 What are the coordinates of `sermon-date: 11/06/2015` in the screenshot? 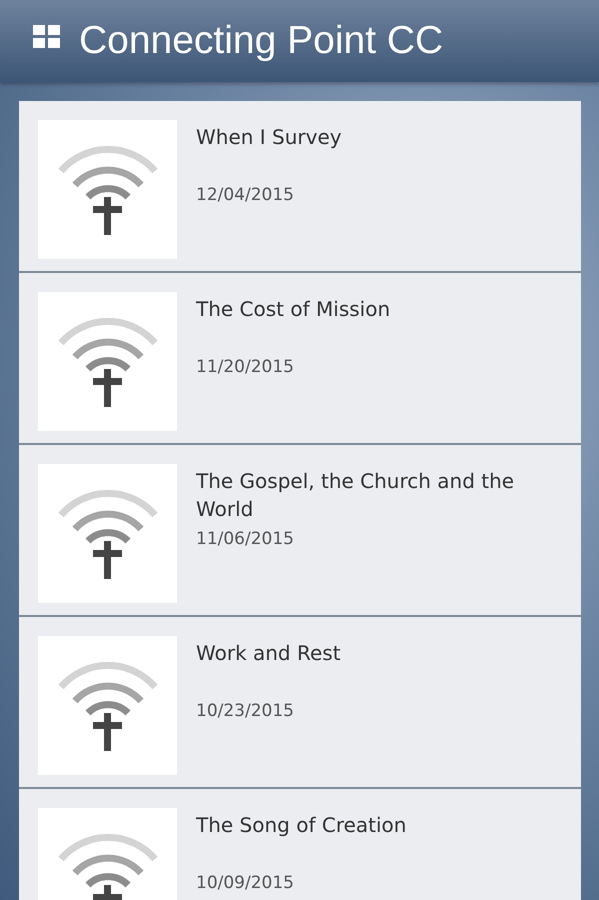 It's located at (245, 539).